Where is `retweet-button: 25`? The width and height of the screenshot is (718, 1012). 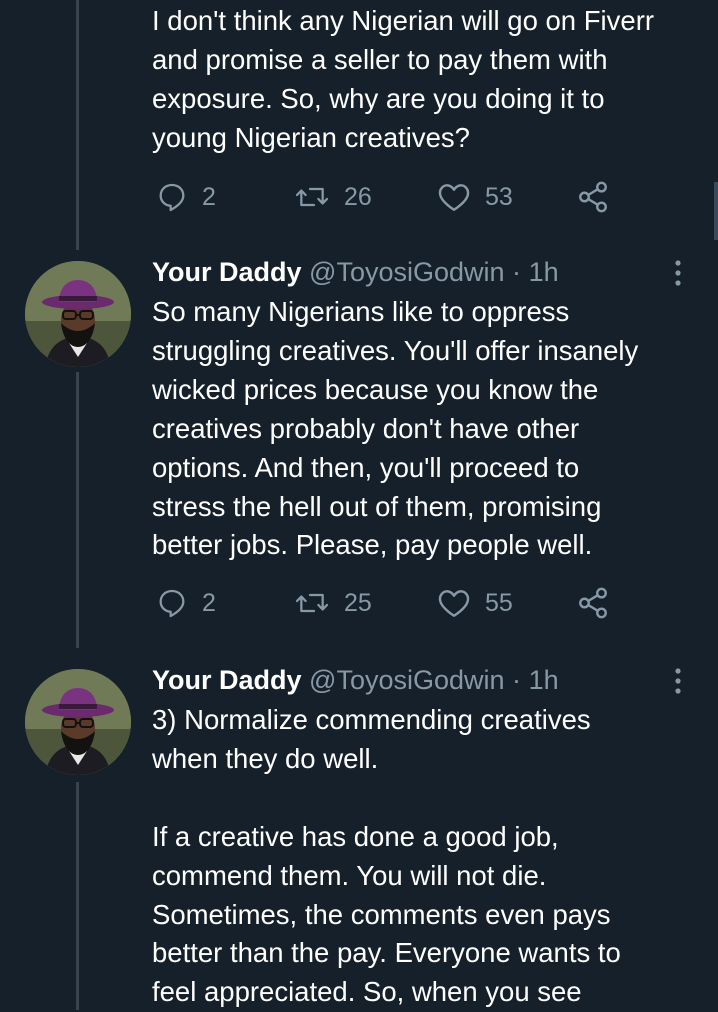 retweet-button: 25 is located at coordinates (333, 603).